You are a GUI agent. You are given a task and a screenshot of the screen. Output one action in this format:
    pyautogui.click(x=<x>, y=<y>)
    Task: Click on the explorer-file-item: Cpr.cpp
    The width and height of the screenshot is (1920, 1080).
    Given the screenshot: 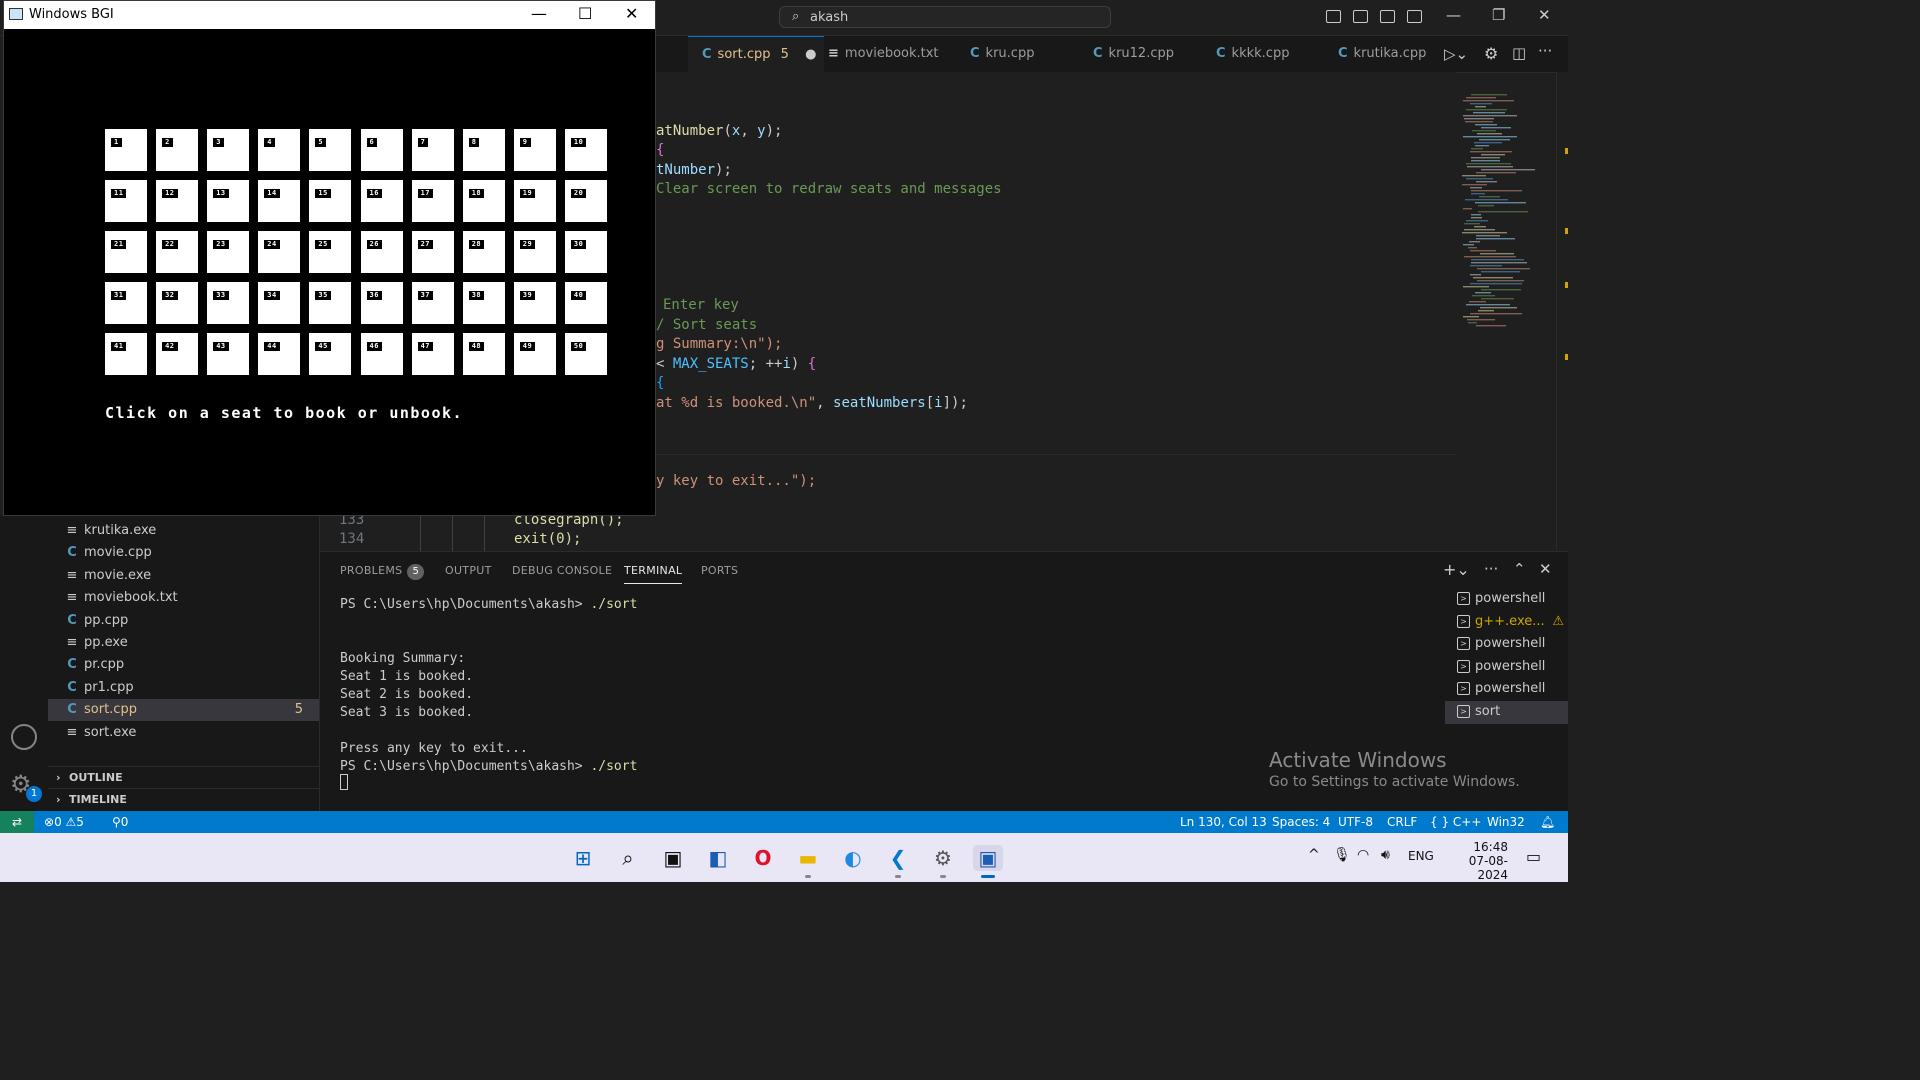 What is the action you would take?
    pyautogui.click(x=183, y=665)
    